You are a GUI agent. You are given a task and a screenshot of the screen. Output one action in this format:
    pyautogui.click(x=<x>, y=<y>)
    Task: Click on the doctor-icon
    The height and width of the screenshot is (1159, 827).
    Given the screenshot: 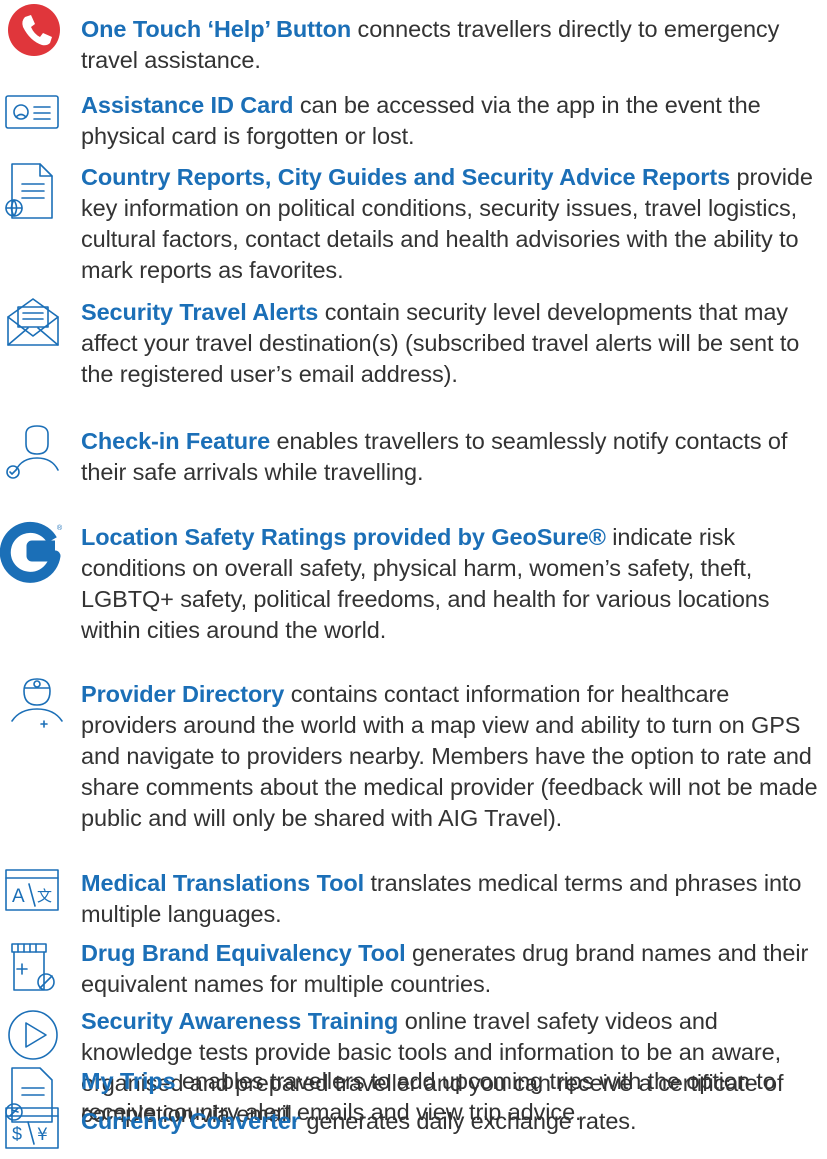 What is the action you would take?
    pyautogui.click(x=35, y=705)
    